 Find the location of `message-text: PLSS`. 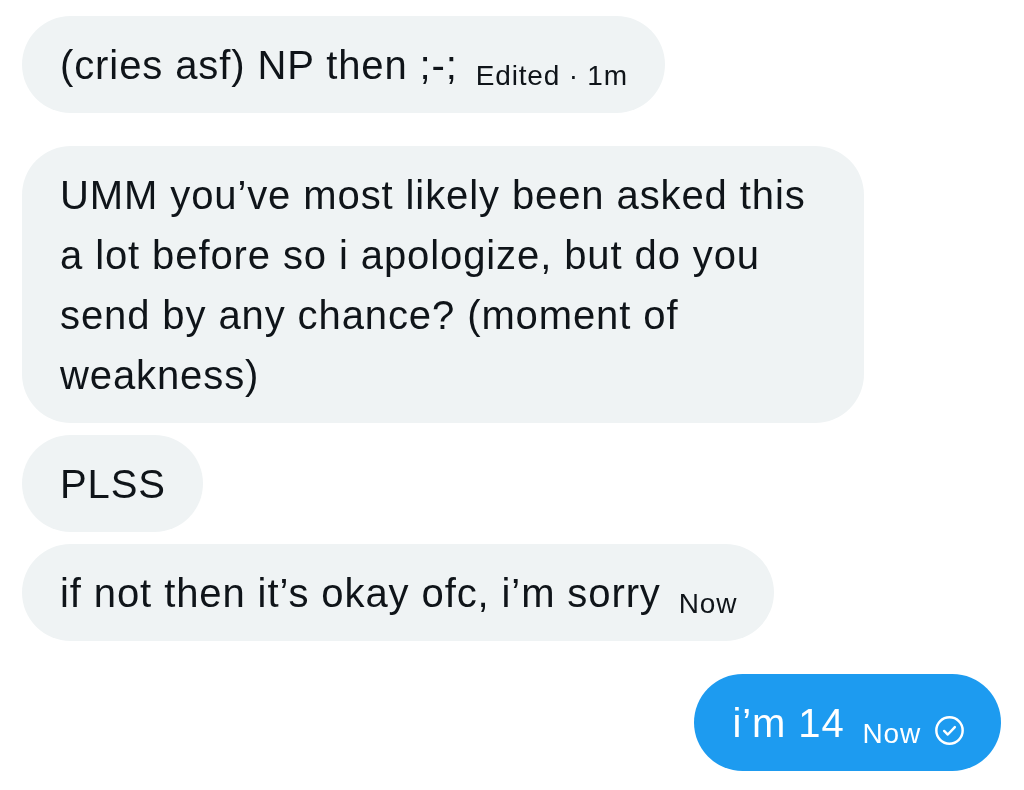

message-text: PLSS is located at coordinates (113, 483).